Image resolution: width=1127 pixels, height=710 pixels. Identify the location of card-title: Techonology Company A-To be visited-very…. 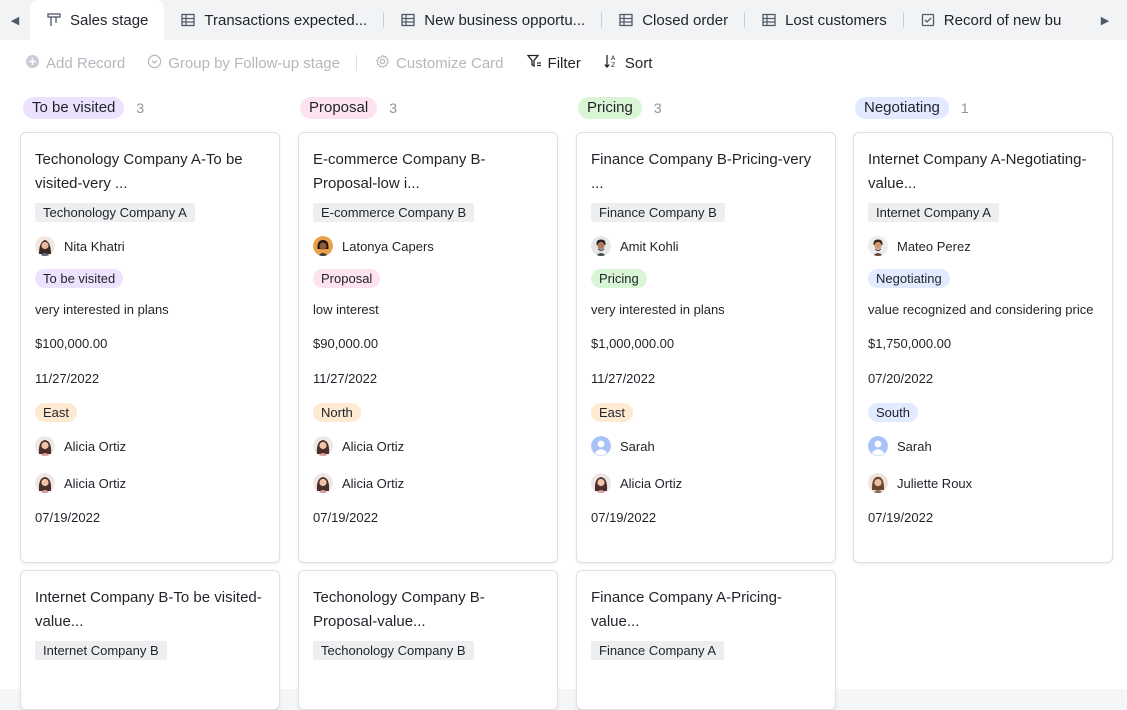
(139, 171).